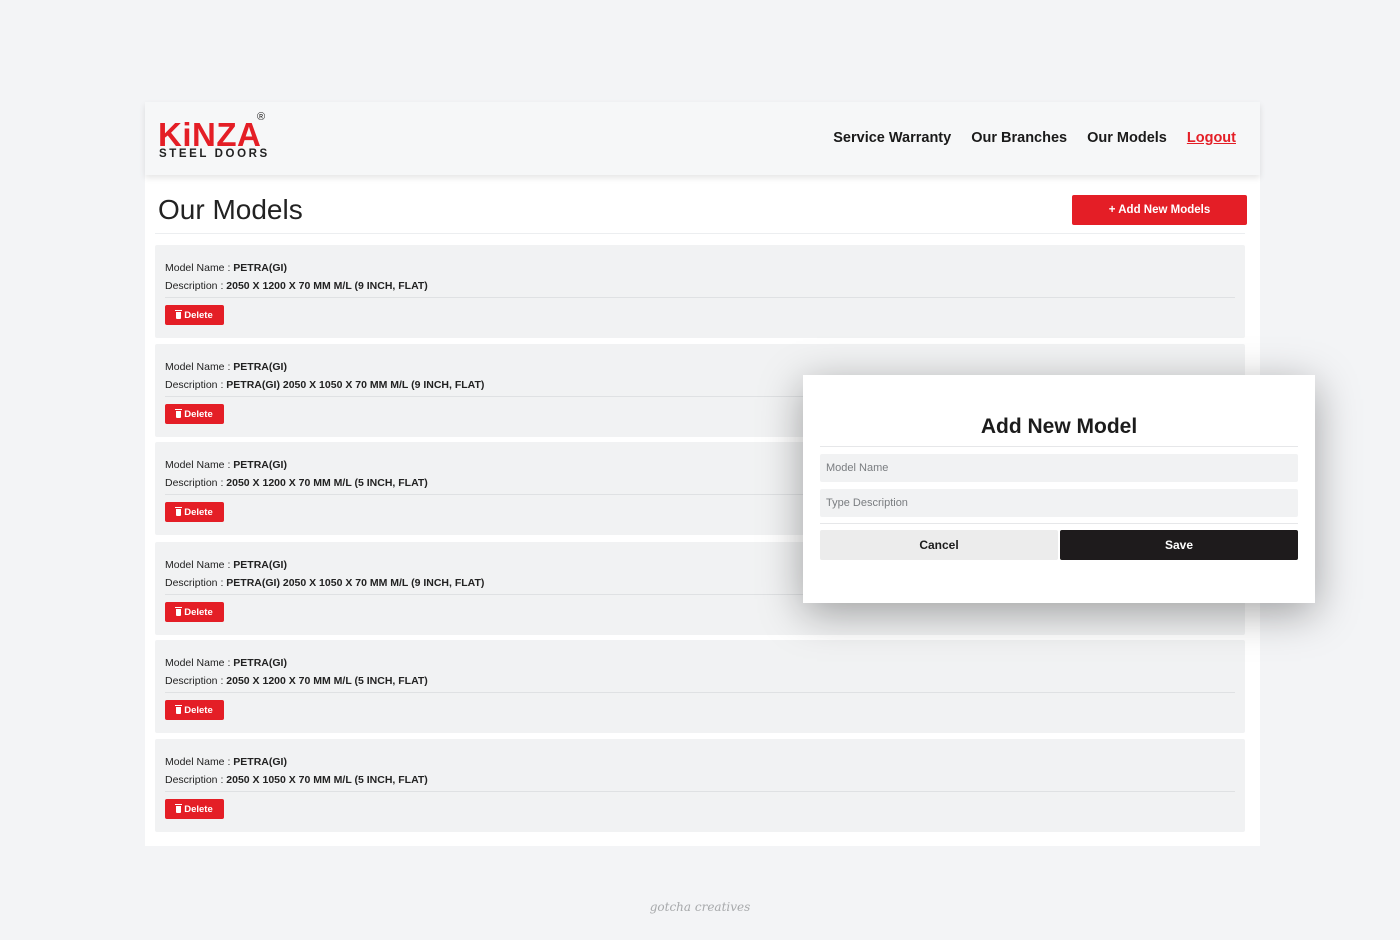 The image size is (1400, 940). I want to click on logo-wordmark: KiNZA, so click(210, 134).